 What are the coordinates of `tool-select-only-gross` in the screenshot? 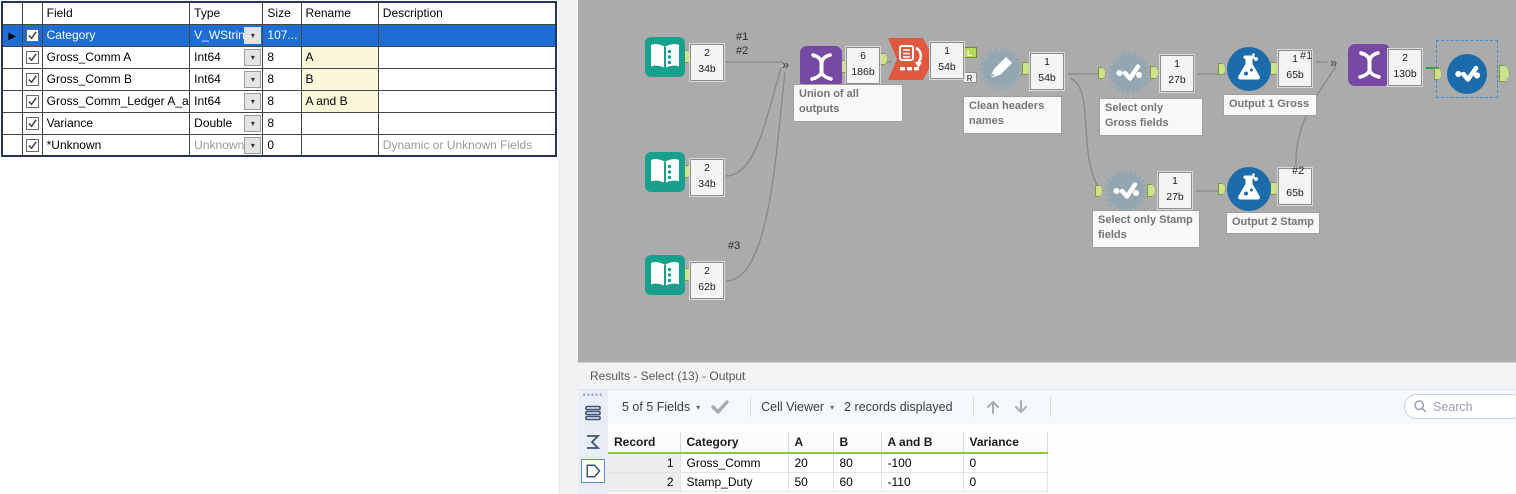 It's located at (1129, 73).